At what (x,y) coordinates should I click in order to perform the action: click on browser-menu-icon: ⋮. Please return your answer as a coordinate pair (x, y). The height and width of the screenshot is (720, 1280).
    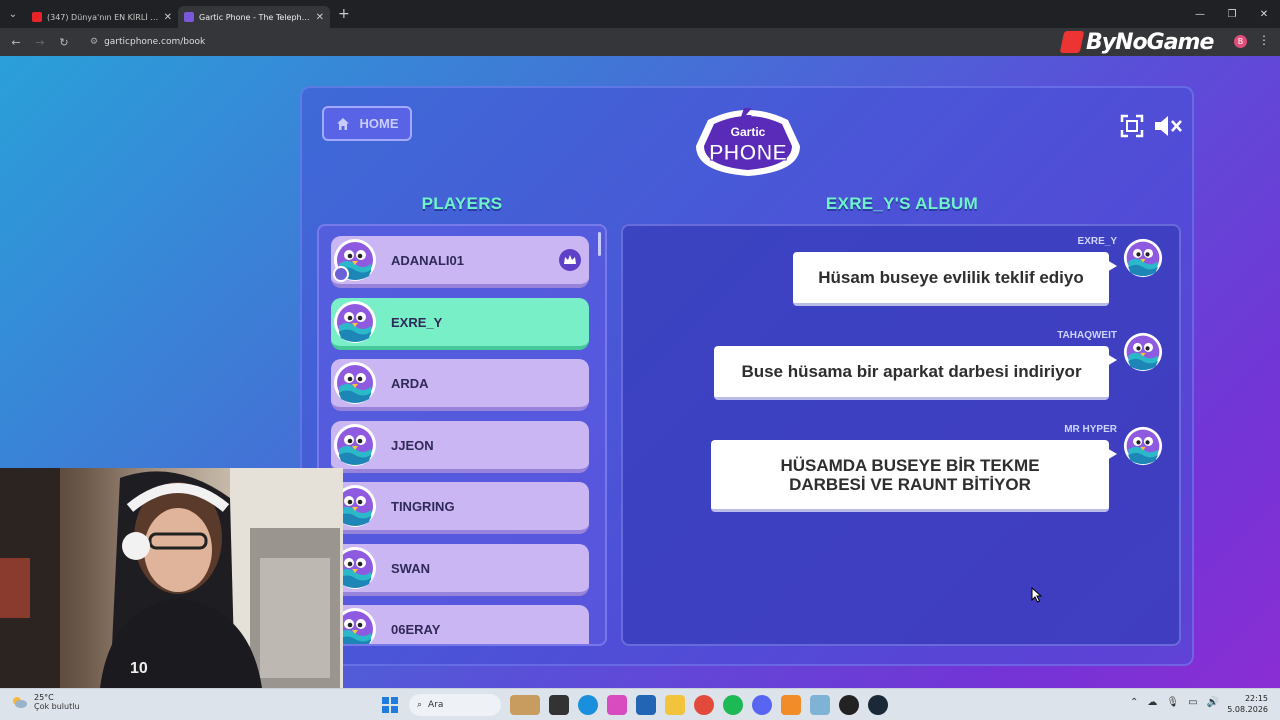
    Looking at the image, I should click on (1264, 40).